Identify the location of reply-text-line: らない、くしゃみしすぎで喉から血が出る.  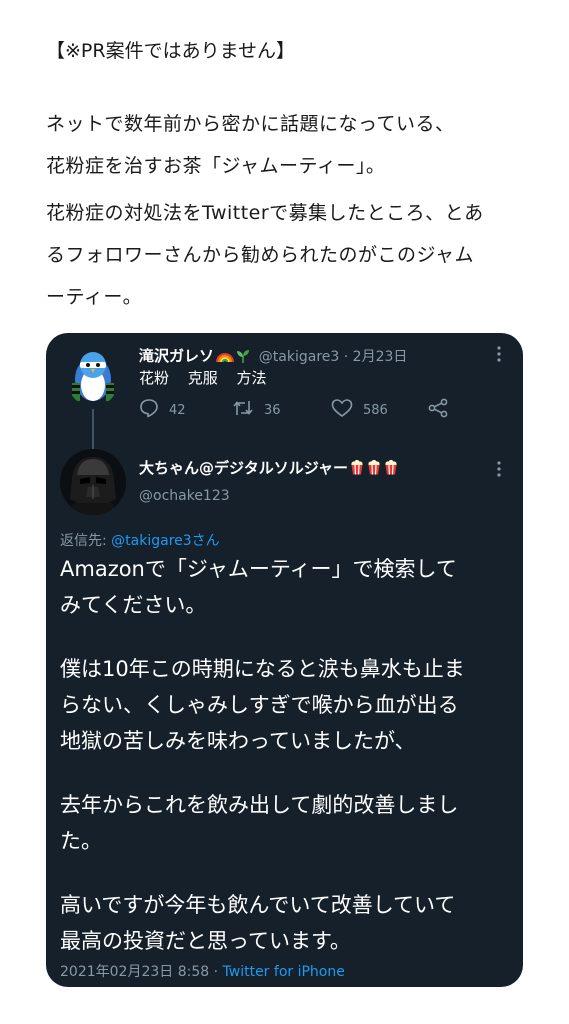
(259, 705).